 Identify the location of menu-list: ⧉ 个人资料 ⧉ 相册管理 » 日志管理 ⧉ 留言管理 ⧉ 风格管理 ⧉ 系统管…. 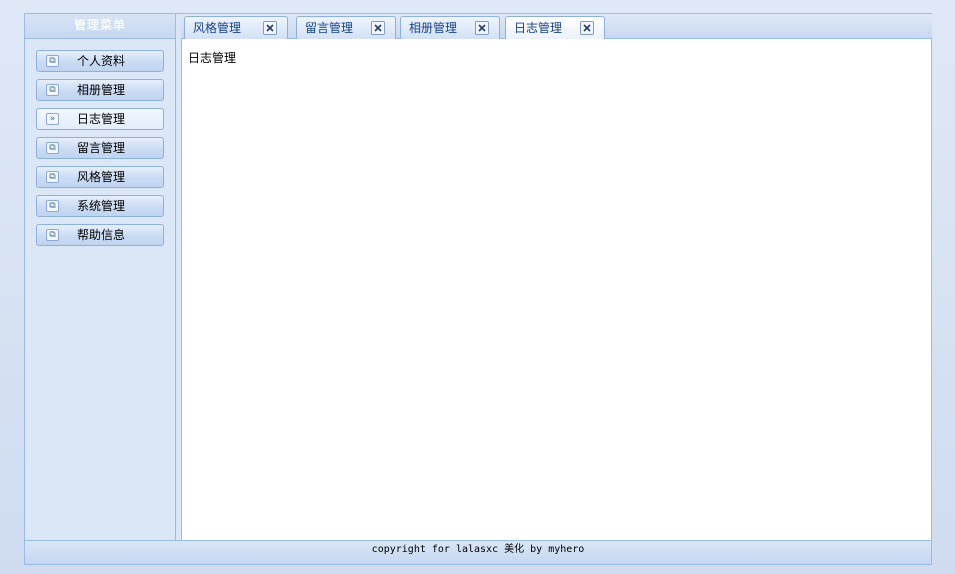
(100, 142).